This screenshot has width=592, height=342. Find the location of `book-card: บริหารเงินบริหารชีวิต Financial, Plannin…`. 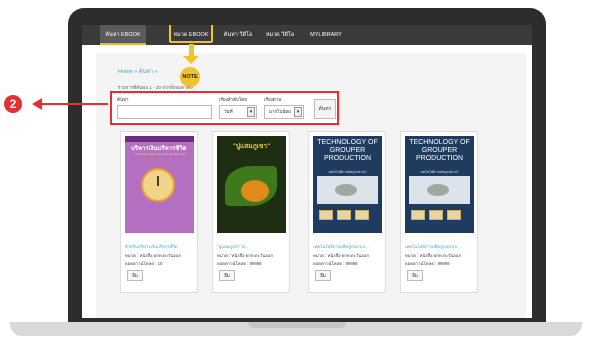

book-card: บริหารเงินบริหารชีวิต Financial, Plannin… is located at coordinates (159, 212).